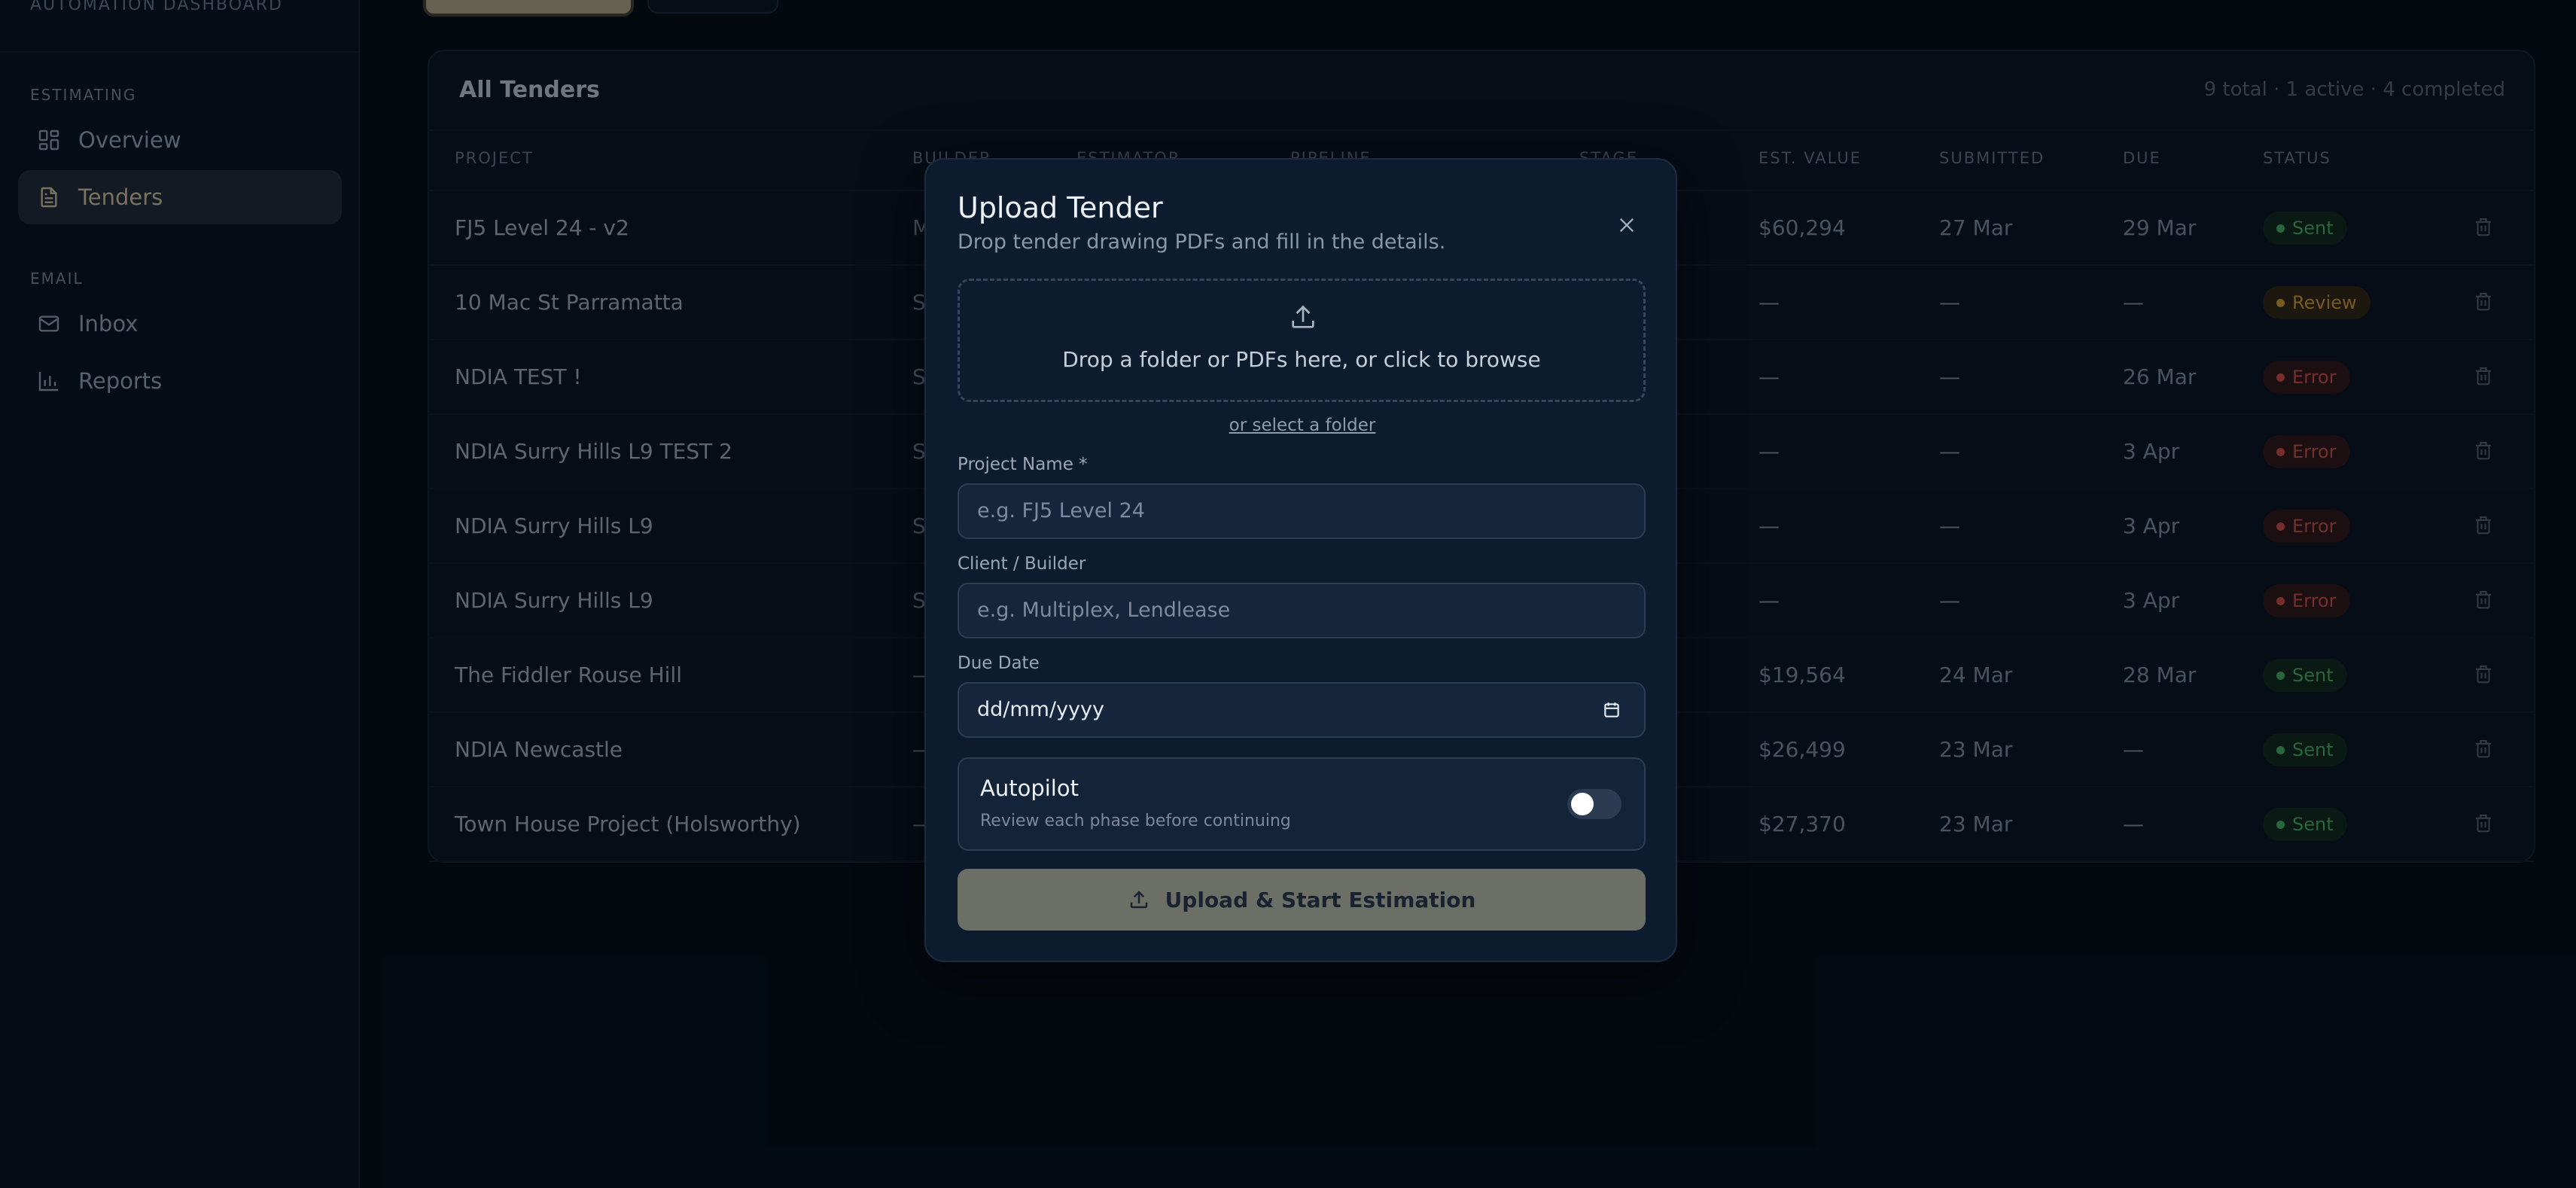 The width and height of the screenshot is (2576, 1188). Describe the element at coordinates (1302, 610) in the screenshot. I see `client-builder-input: e.g. Multiplex, Lendlease` at that location.